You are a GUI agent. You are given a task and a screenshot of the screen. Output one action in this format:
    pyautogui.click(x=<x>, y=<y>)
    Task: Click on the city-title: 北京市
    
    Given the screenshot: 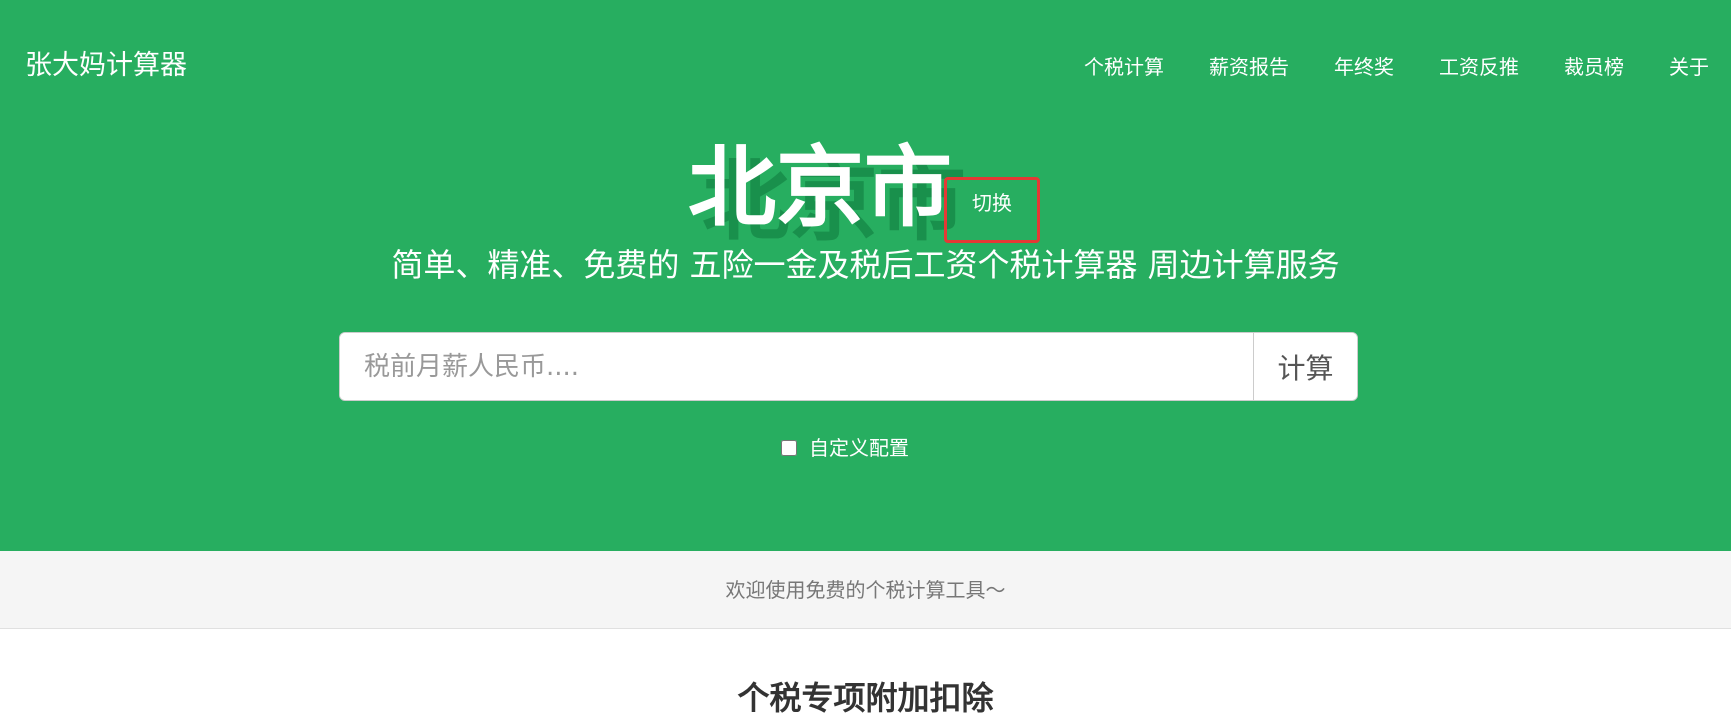 What is the action you would take?
    pyautogui.click(x=820, y=187)
    